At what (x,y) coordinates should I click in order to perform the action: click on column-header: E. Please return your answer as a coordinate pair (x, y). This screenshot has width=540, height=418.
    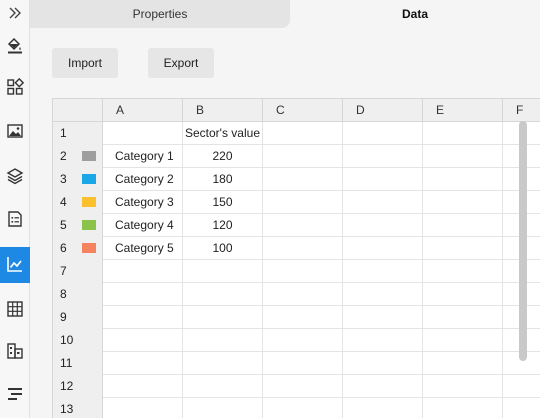
    Looking at the image, I should click on (463, 110).